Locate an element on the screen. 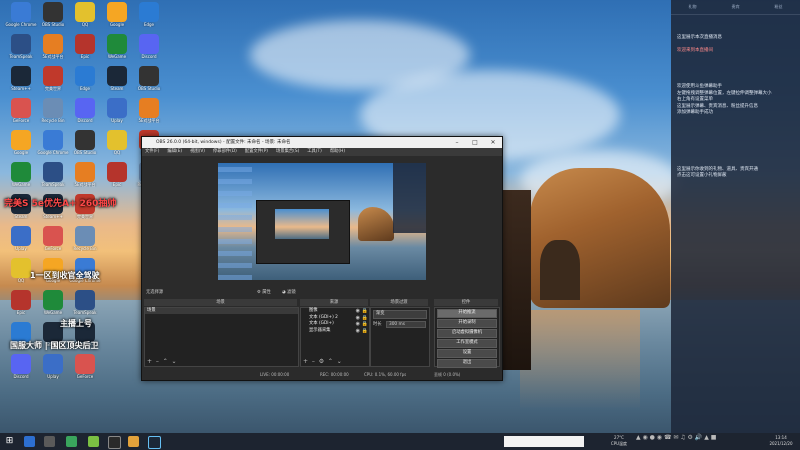 The height and width of the screenshot is (450, 800). add-source-button: + is located at coordinates (305, 361).